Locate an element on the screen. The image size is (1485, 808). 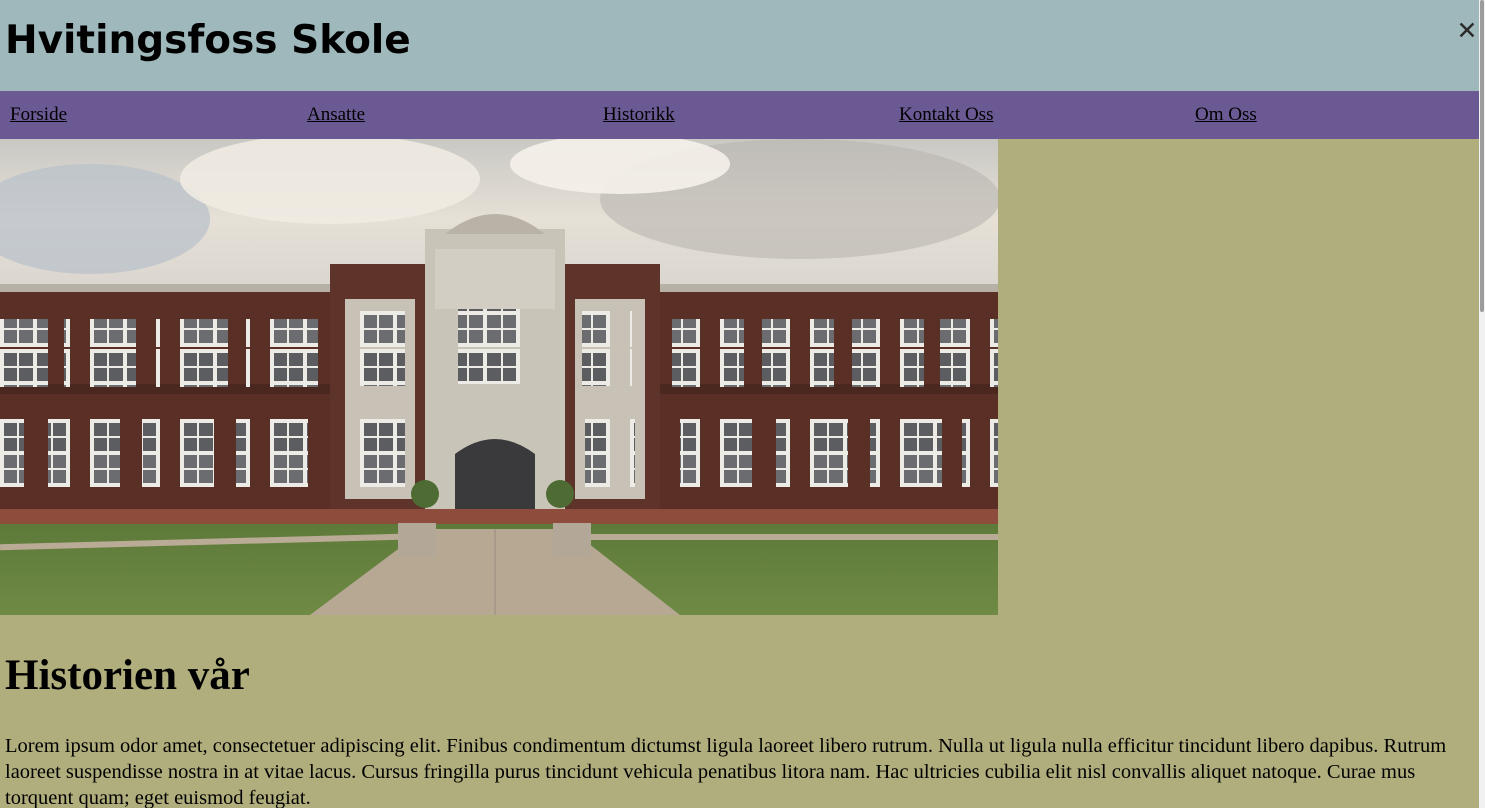
nav-link-kontakt-oss: Kontakt Oss is located at coordinates (946, 115).